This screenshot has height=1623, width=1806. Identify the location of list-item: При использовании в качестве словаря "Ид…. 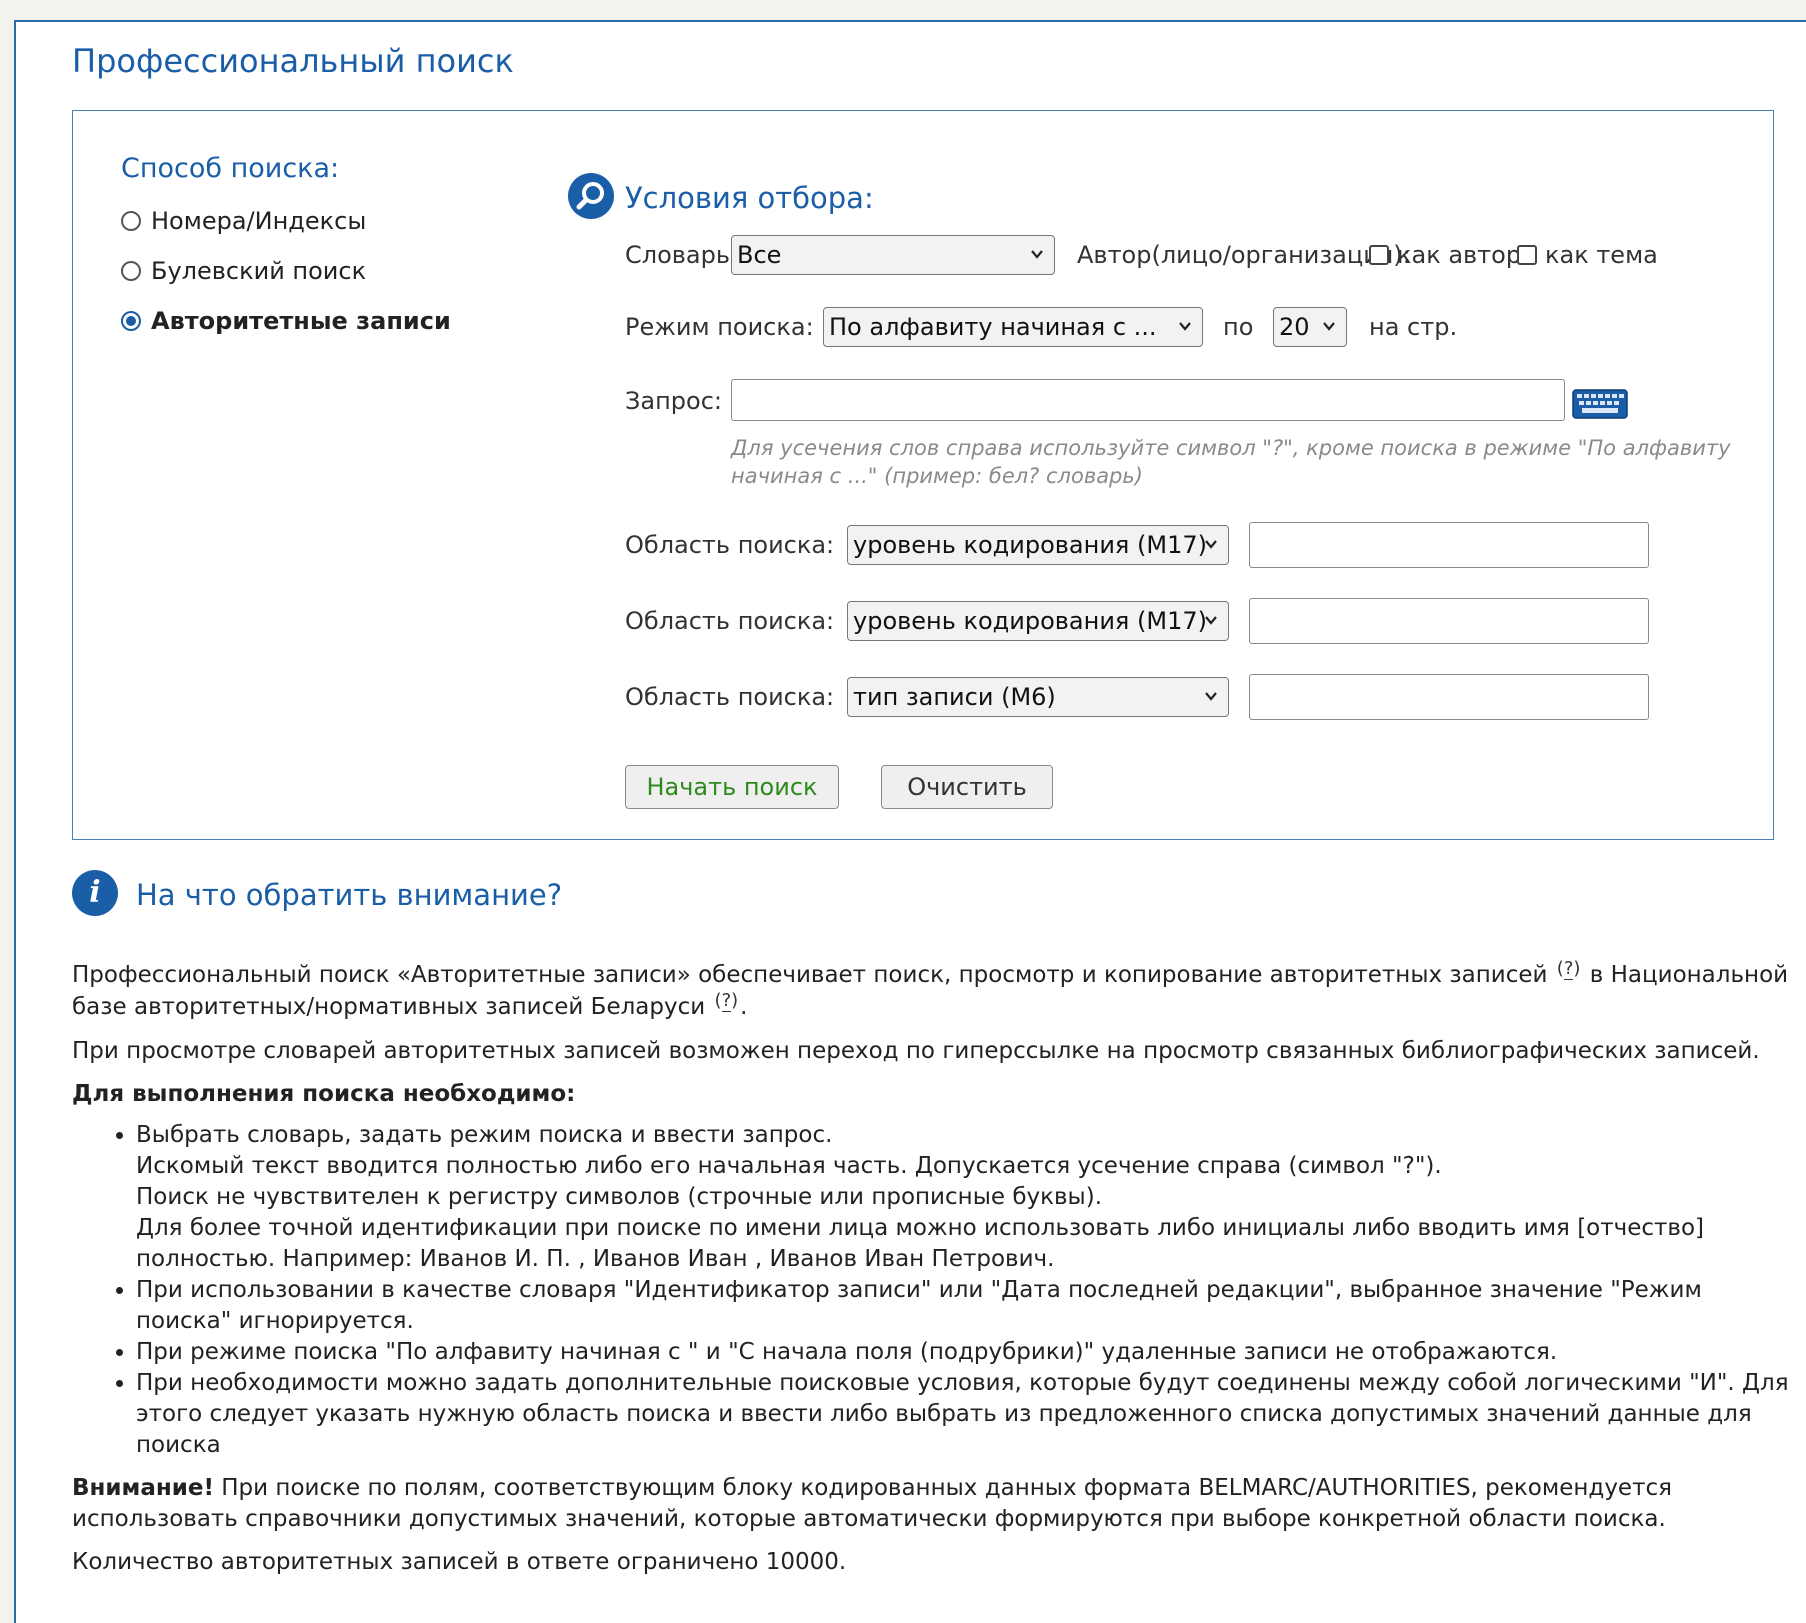
(964, 1306).